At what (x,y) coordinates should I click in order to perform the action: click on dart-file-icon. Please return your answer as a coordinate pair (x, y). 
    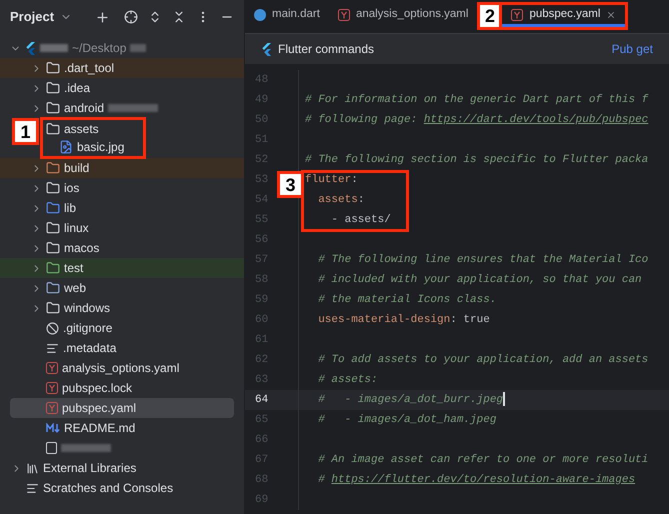
    Looking at the image, I should click on (260, 15).